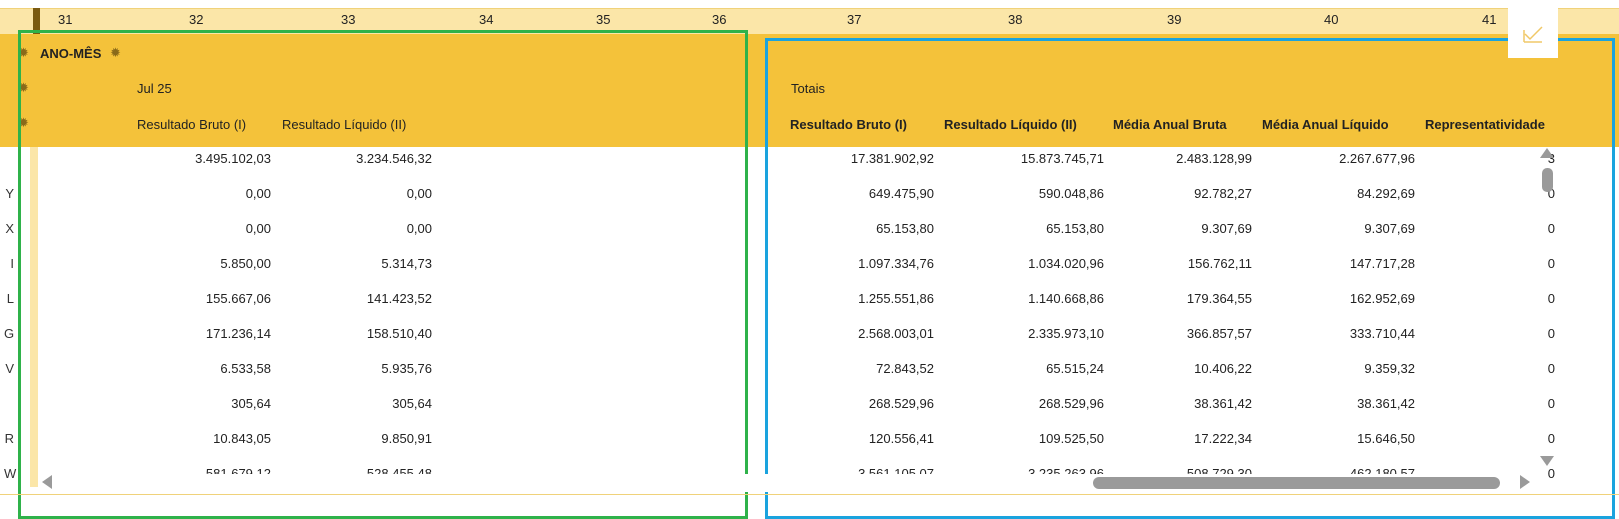 This screenshot has width=1619, height=519. Describe the element at coordinates (1296, 483) in the screenshot. I see `horizontal-scroll-thumb` at that location.